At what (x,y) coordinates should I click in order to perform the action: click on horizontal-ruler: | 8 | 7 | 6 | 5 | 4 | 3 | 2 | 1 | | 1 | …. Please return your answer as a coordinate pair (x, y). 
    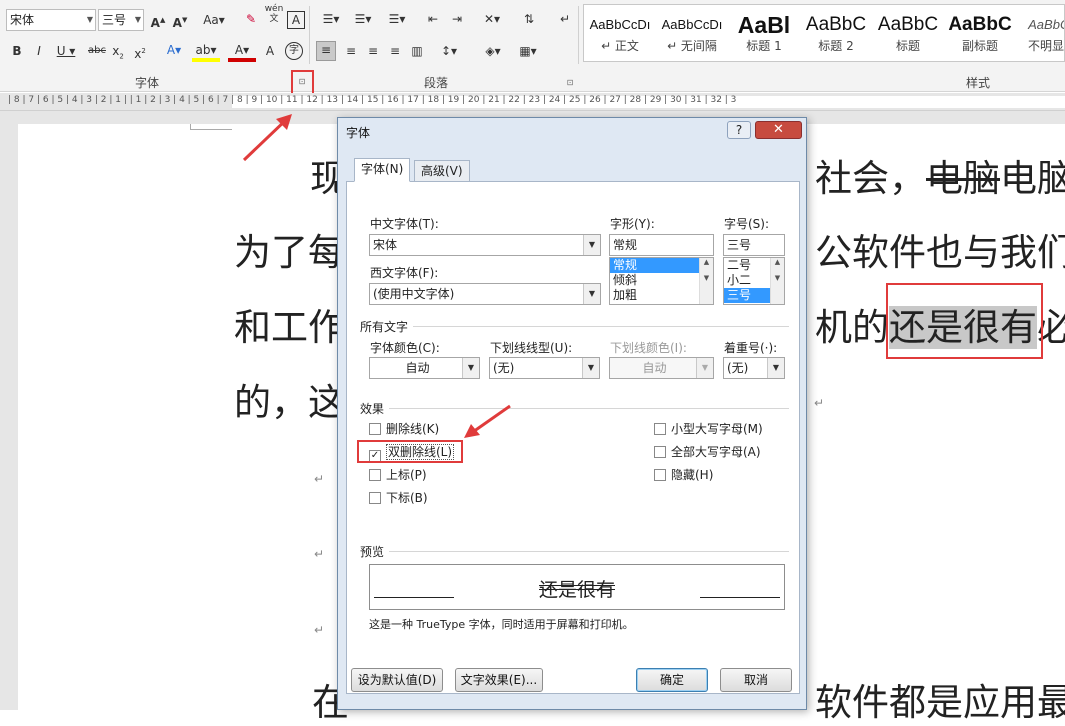
    Looking at the image, I should click on (532, 102).